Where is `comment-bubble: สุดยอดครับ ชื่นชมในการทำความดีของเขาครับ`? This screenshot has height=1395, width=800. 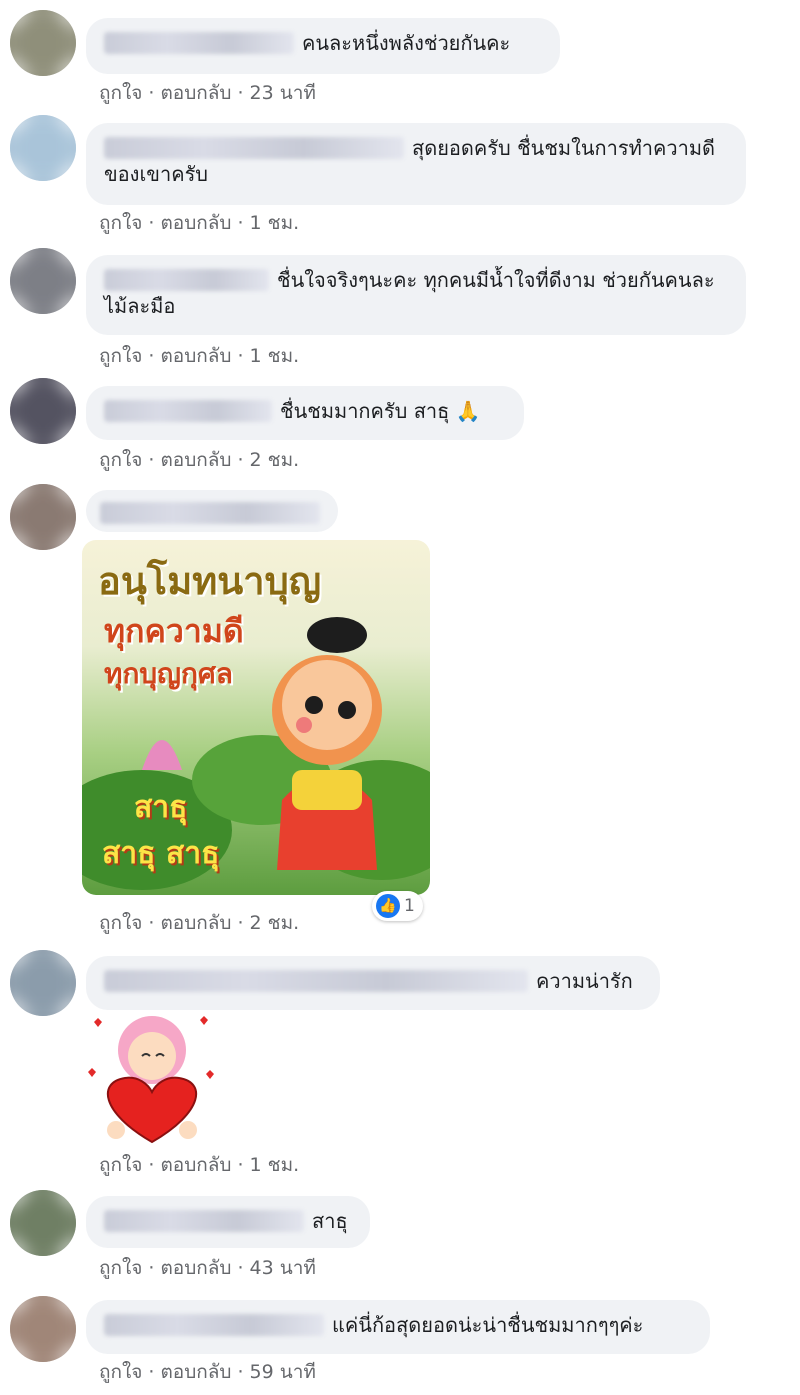
comment-bubble: สุดยอดครับ ชื่นชมในการทำความดีของเขาครับ is located at coordinates (416, 164).